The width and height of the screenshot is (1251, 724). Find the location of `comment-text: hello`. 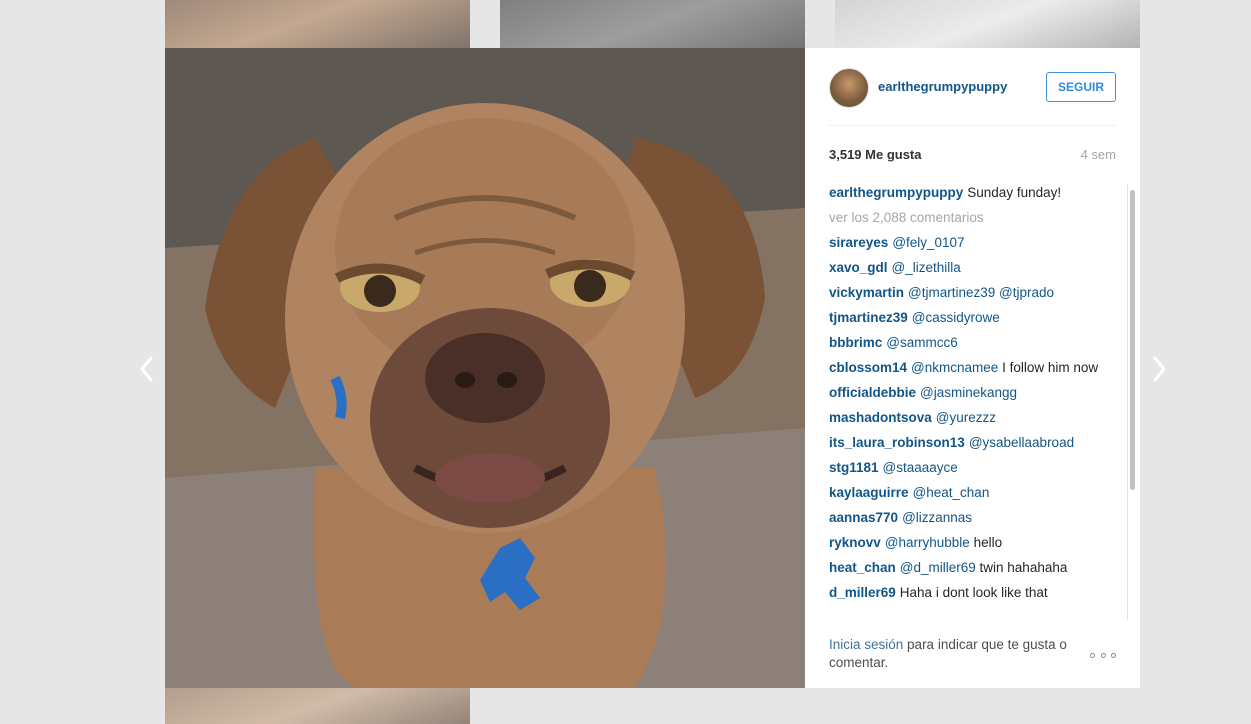

comment-text: hello is located at coordinates (988, 542).